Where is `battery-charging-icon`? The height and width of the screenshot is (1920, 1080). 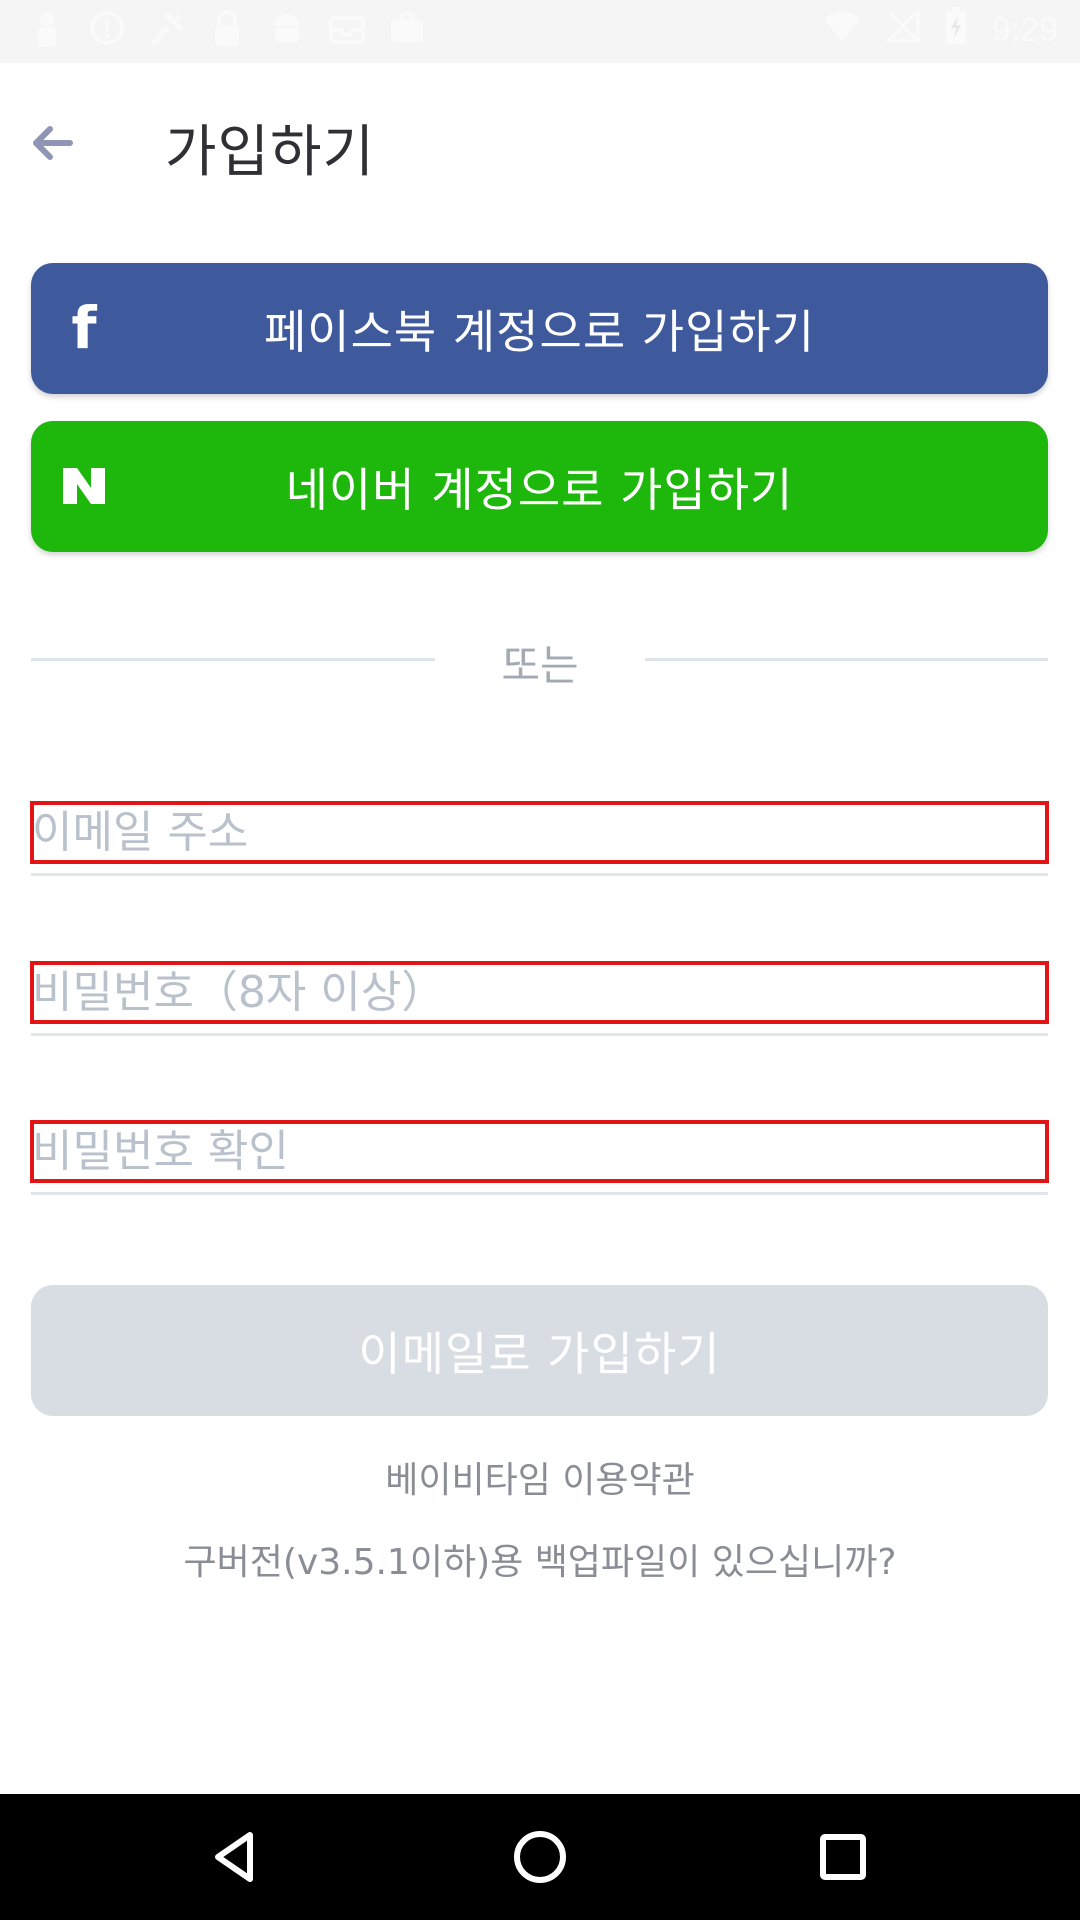
battery-charging-icon is located at coordinates (956, 30).